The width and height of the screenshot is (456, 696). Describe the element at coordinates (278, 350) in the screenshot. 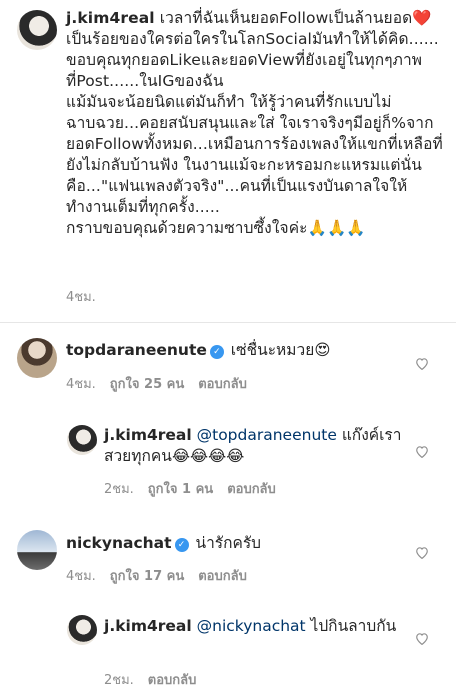

I see `comment-text: เซ่ชื่นะหมวย😍` at that location.